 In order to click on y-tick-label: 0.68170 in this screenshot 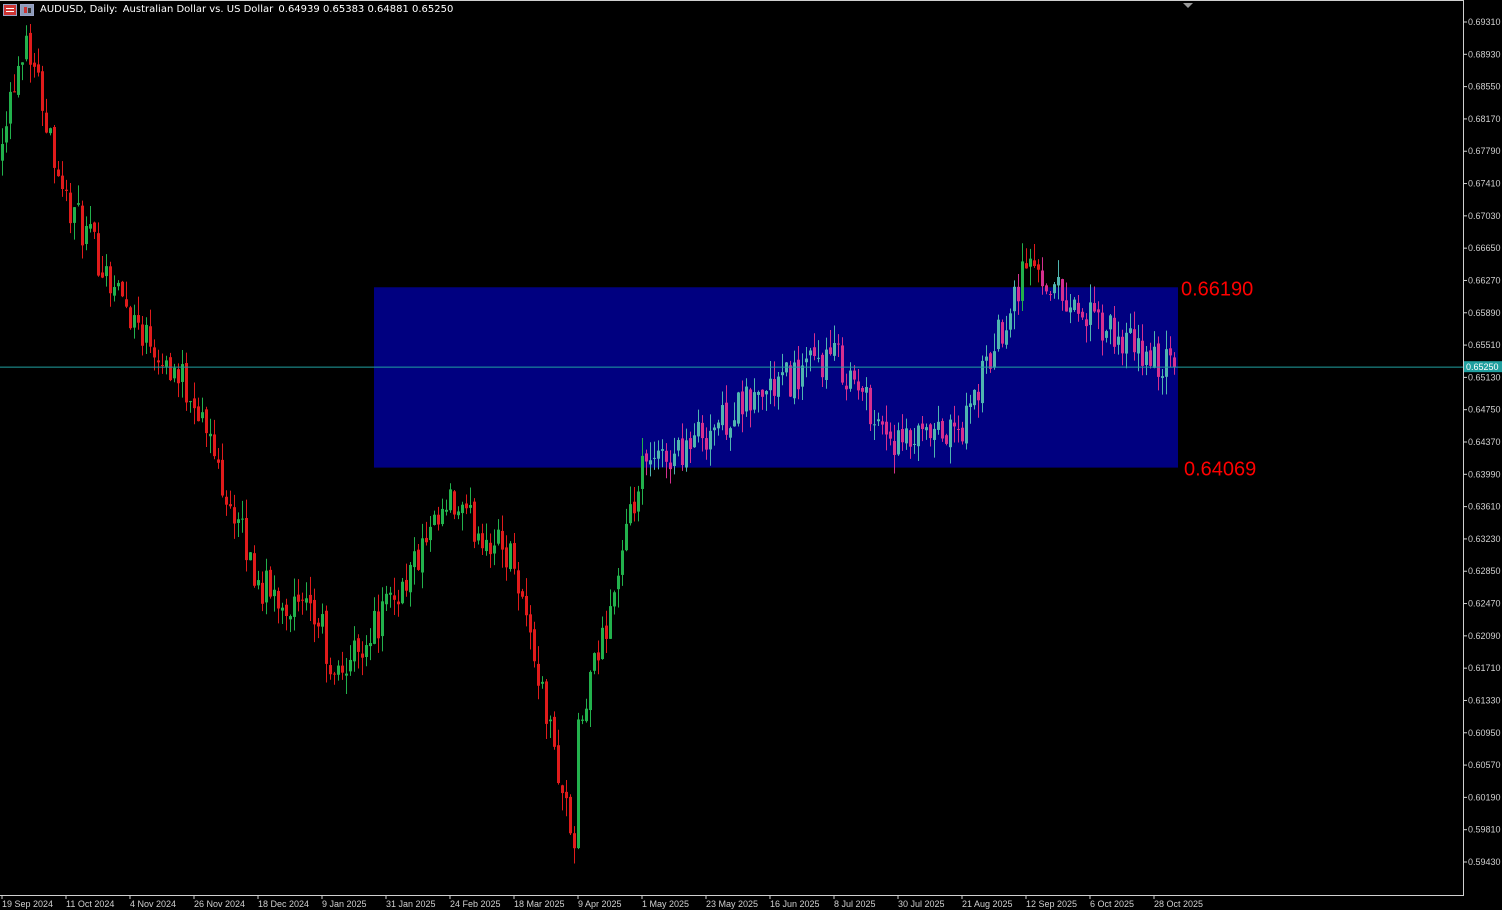, I will do `click(1484, 119)`.